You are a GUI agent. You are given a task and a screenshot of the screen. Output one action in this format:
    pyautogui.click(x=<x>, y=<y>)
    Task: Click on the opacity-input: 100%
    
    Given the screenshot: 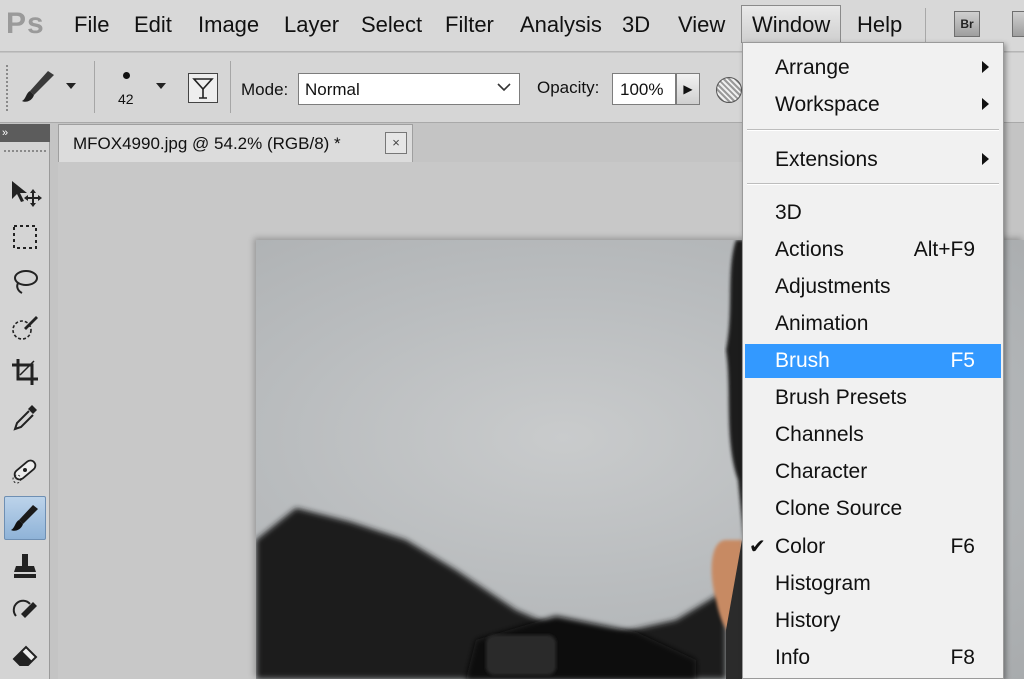 What is the action you would take?
    pyautogui.click(x=644, y=89)
    